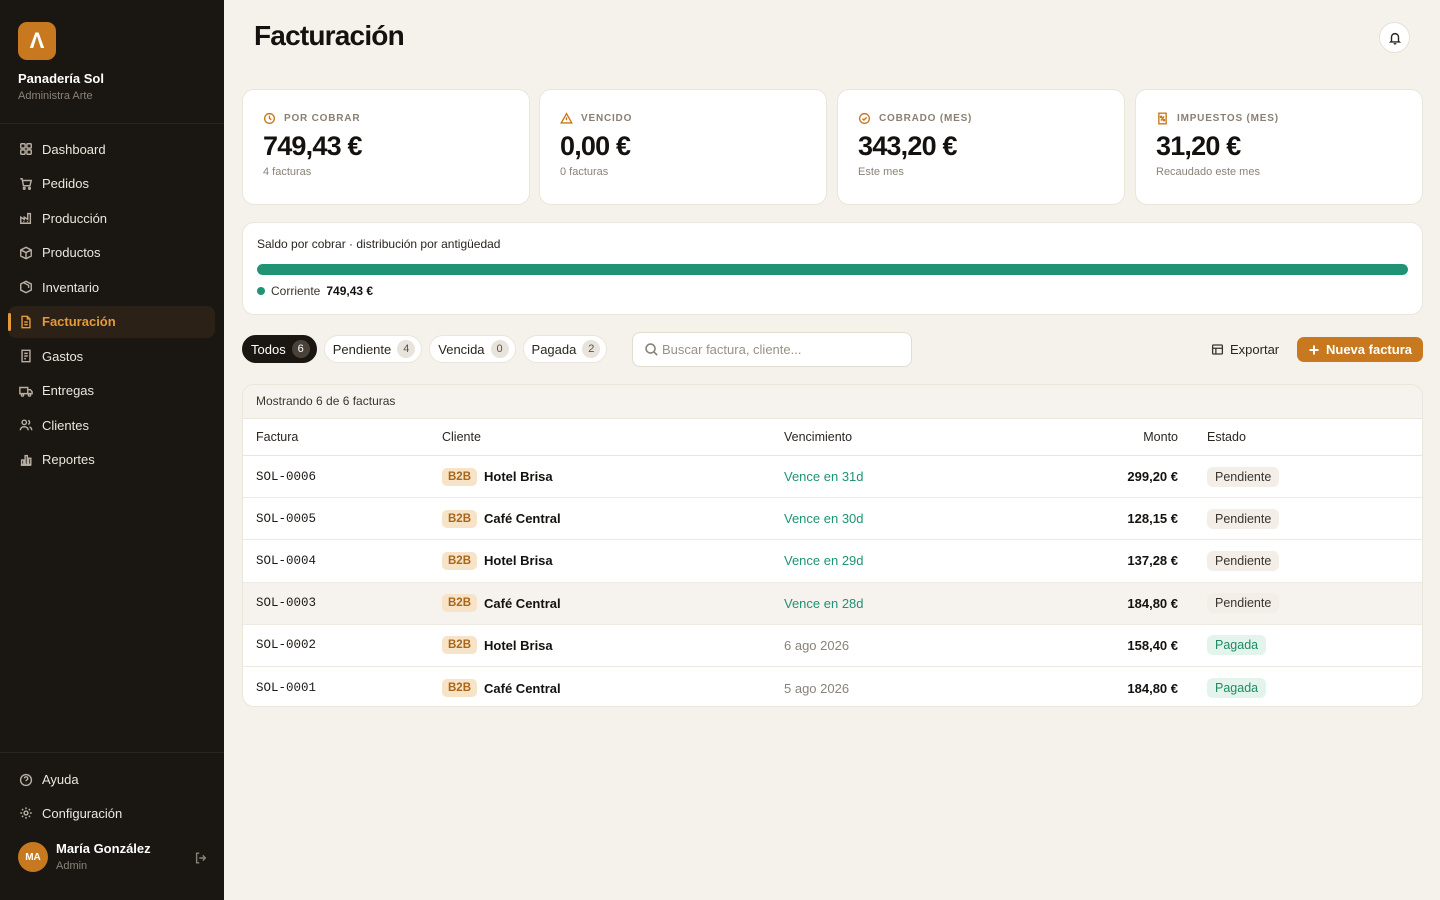 This screenshot has height=900, width=1440. Describe the element at coordinates (1245, 349) in the screenshot. I see `export-button: Exportar` at that location.